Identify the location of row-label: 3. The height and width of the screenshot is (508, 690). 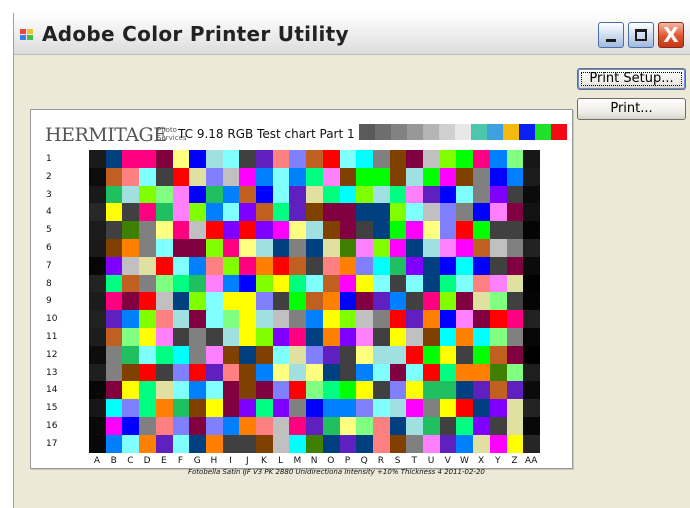
(49, 194).